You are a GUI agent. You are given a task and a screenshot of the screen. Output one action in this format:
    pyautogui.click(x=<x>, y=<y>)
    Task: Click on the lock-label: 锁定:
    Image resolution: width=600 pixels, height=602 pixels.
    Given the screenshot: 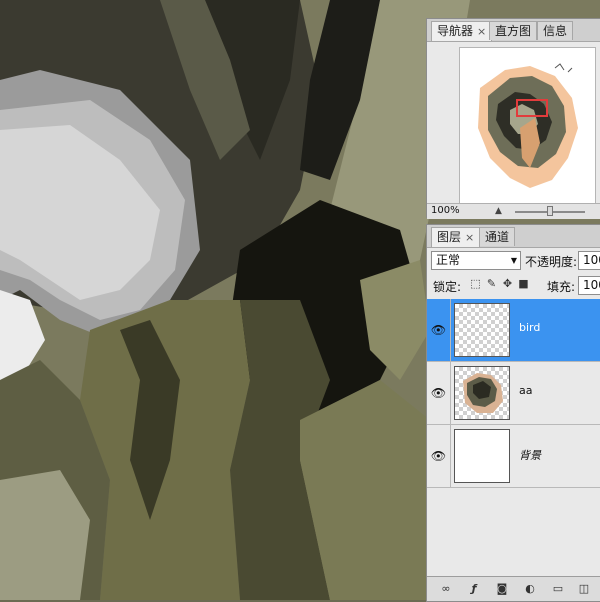 What is the action you would take?
    pyautogui.click(x=447, y=287)
    